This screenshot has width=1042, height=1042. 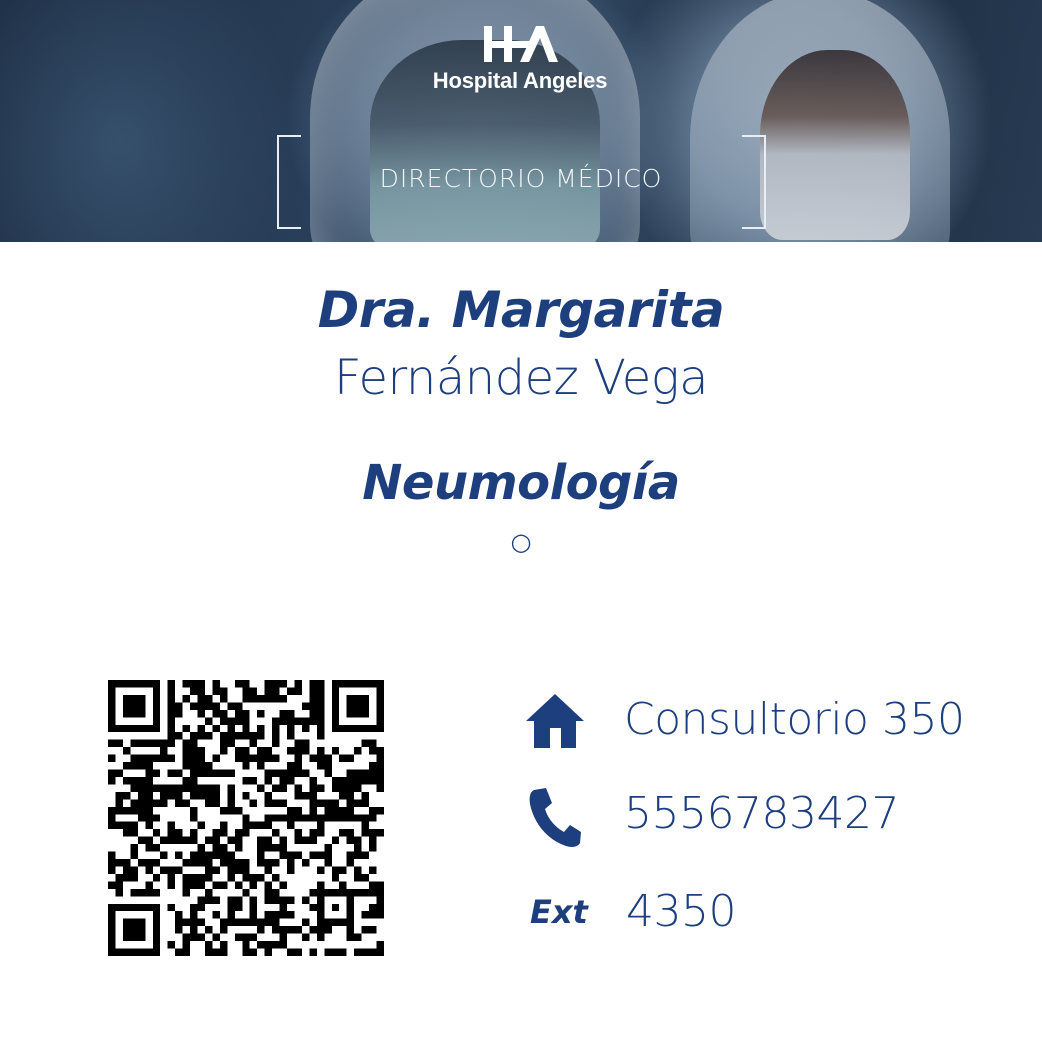 What do you see at coordinates (521, 178) in the screenshot?
I see `directory-title: DIRECTORIO MÉDICO` at bounding box center [521, 178].